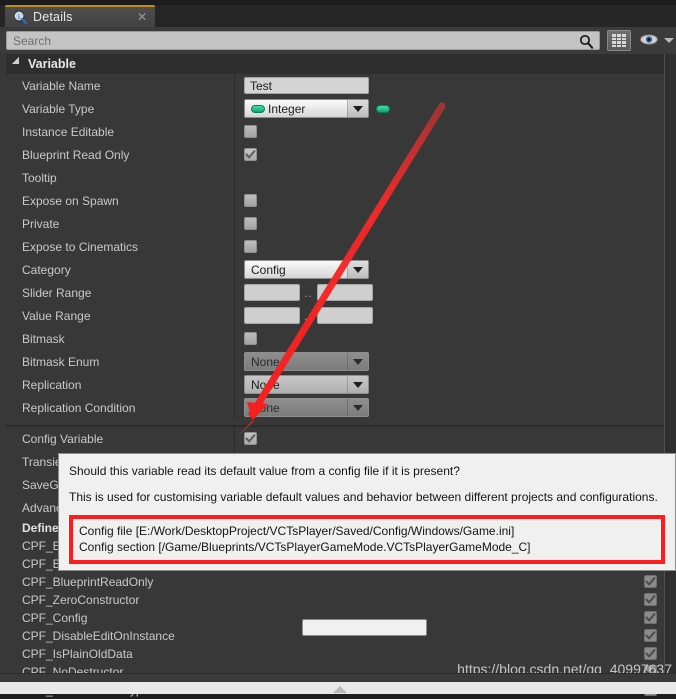 This screenshot has height=699, width=676. What do you see at coordinates (335, 223) in the screenshot?
I see `property-row: Private` at bounding box center [335, 223].